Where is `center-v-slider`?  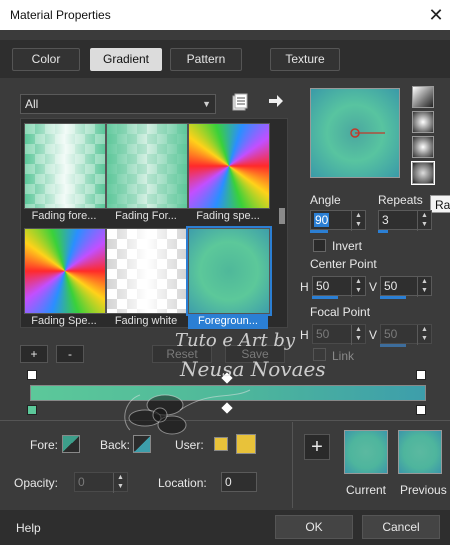
center-v-slider is located at coordinates (393, 297).